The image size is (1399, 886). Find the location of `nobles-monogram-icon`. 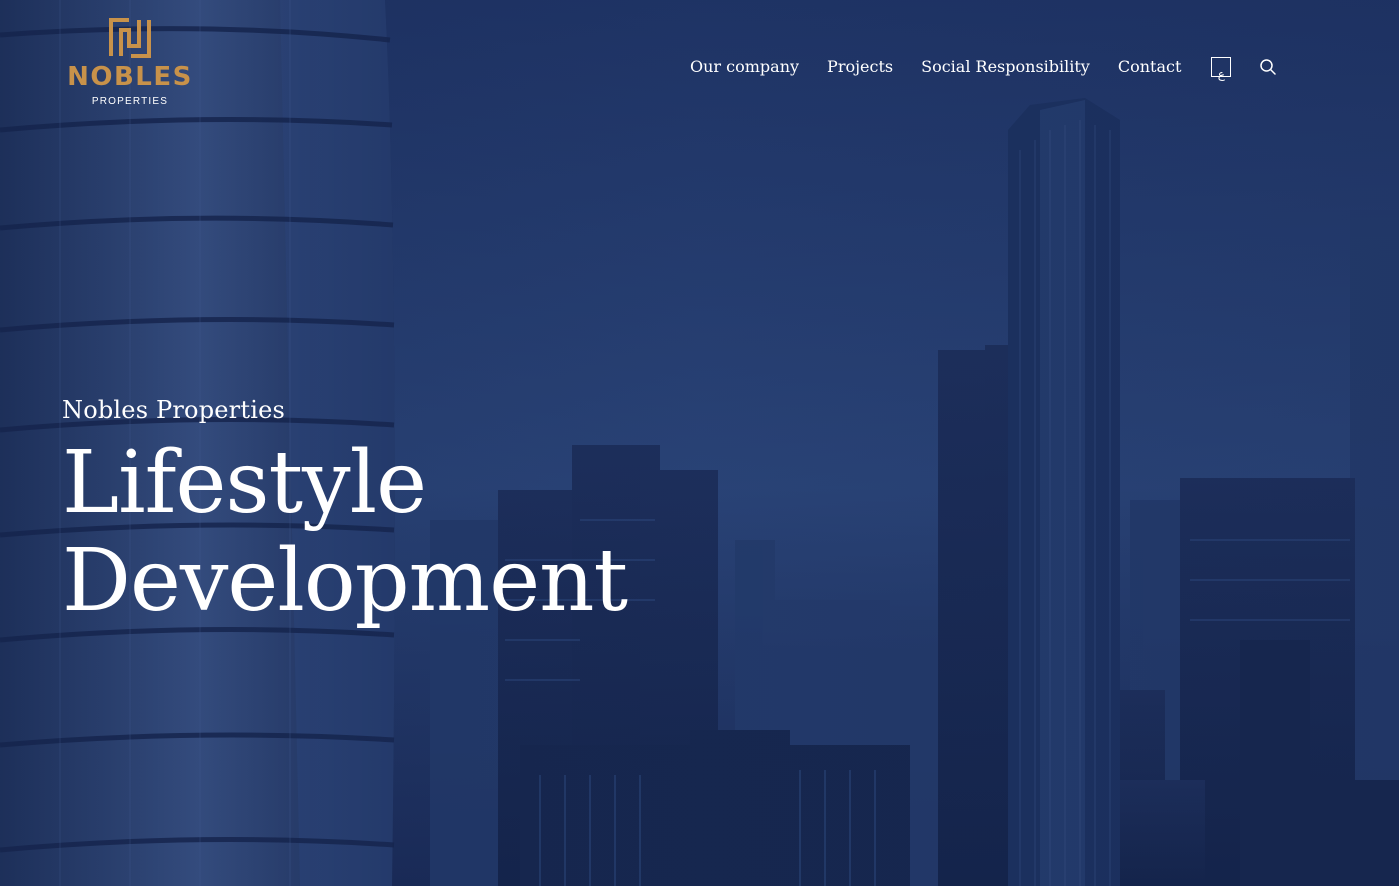

nobles-monogram-icon is located at coordinates (130, 38).